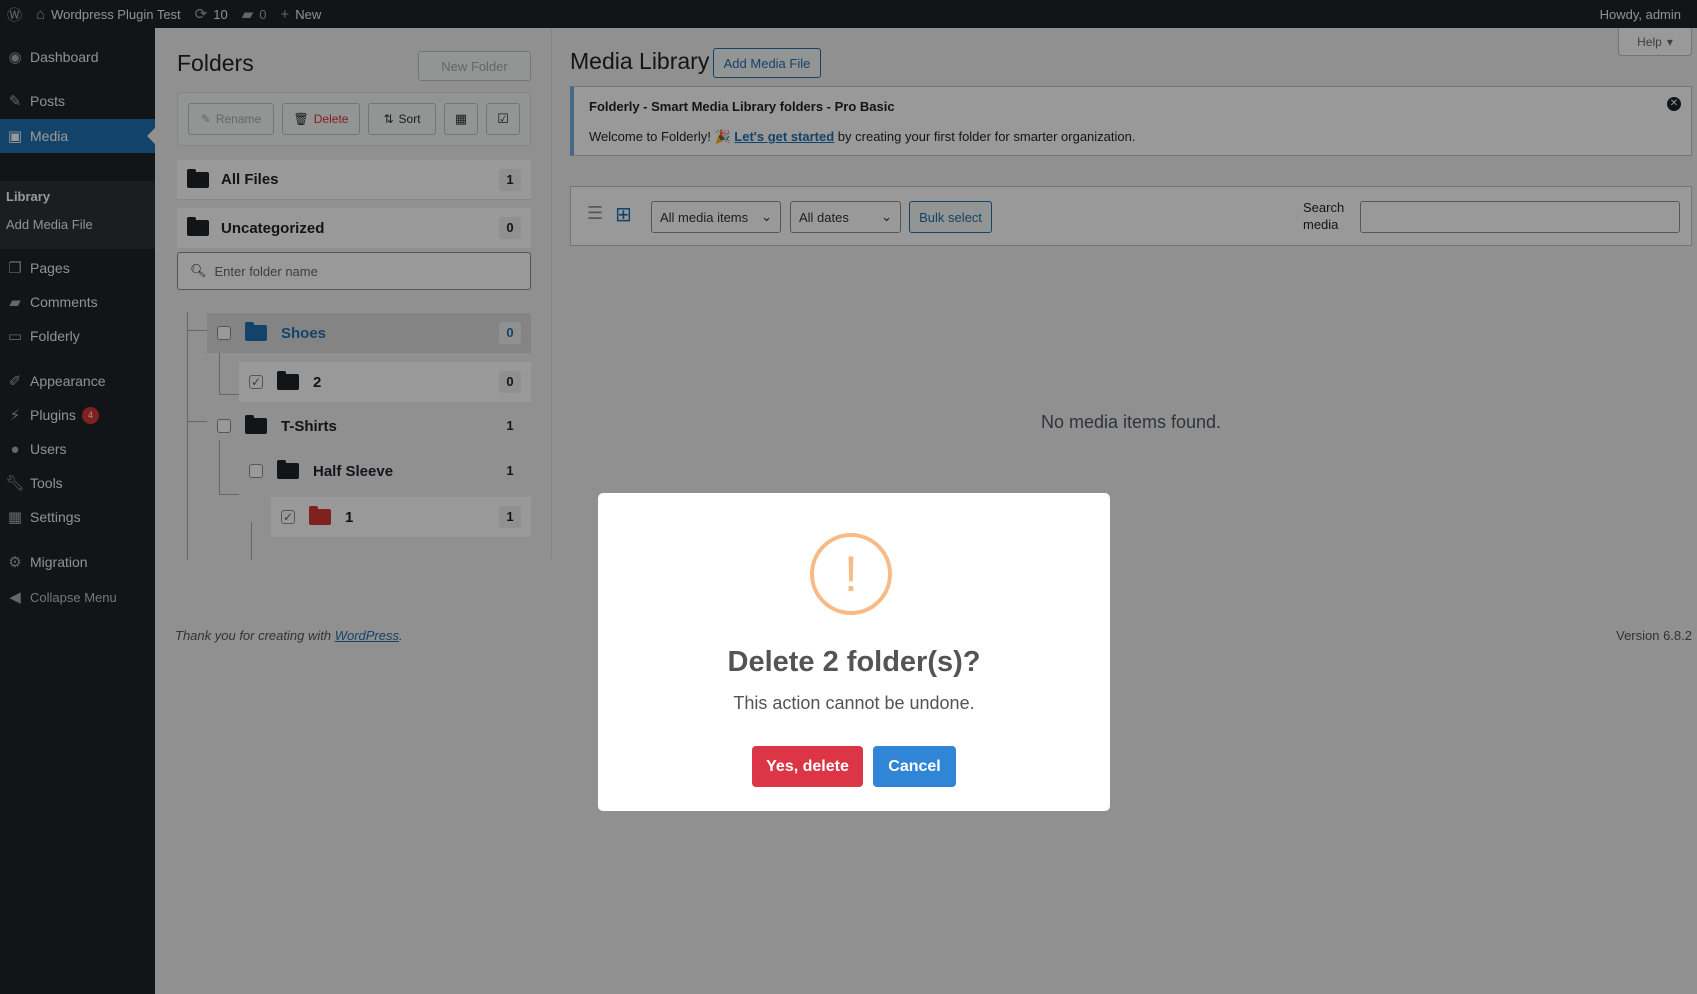 This screenshot has width=1697, height=994. I want to click on dialog-title: Delete 2 folder(s)?, so click(854, 662).